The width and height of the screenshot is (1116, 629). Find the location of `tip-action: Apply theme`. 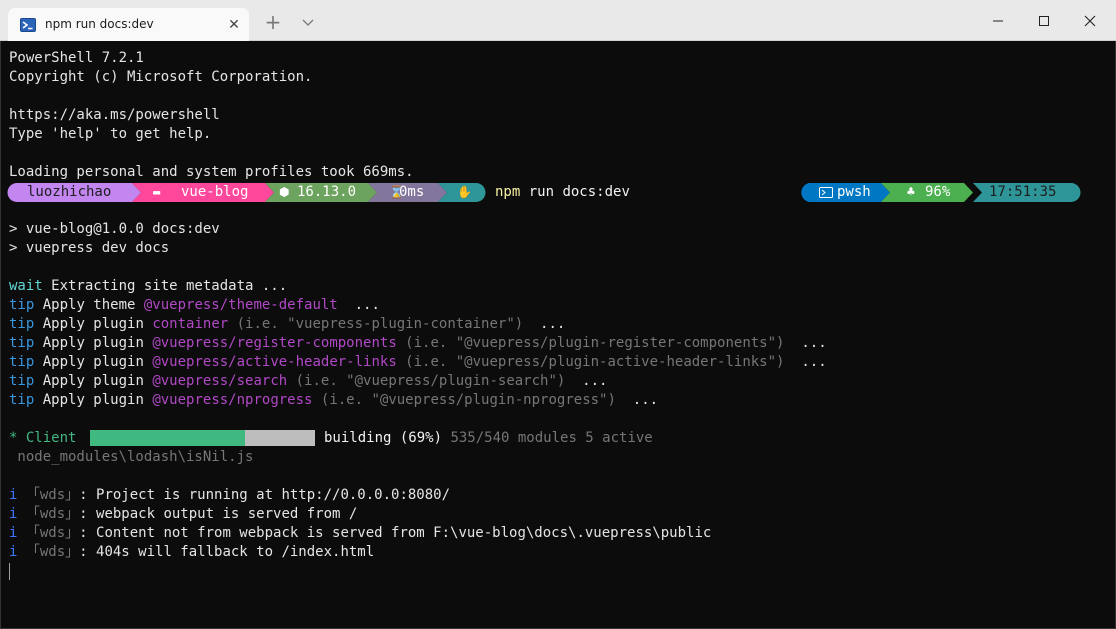

tip-action: Apply theme is located at coordinates (89, 305).